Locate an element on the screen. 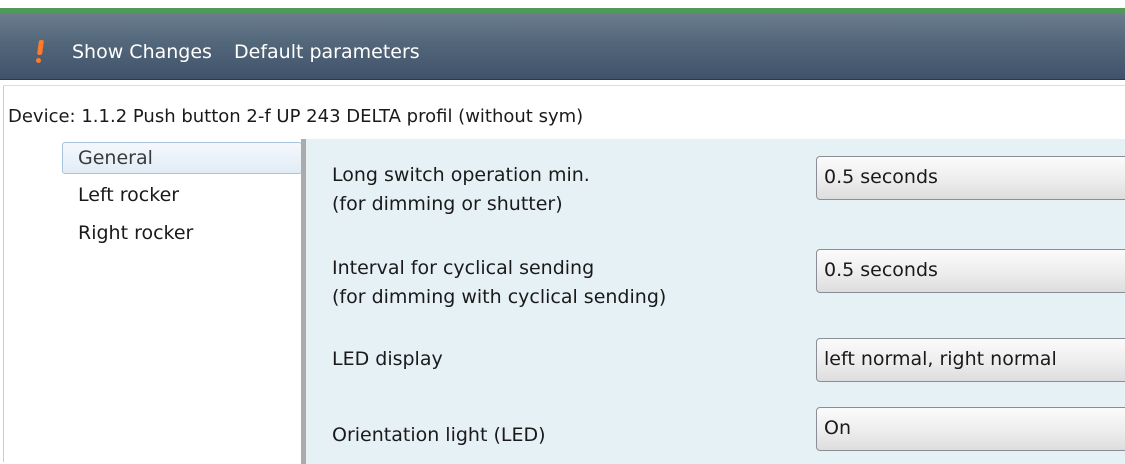 This screenshot has height=464, width=1125. param-label-orientation-light: Orientation light (LED) is located at coordinates (439, 435).